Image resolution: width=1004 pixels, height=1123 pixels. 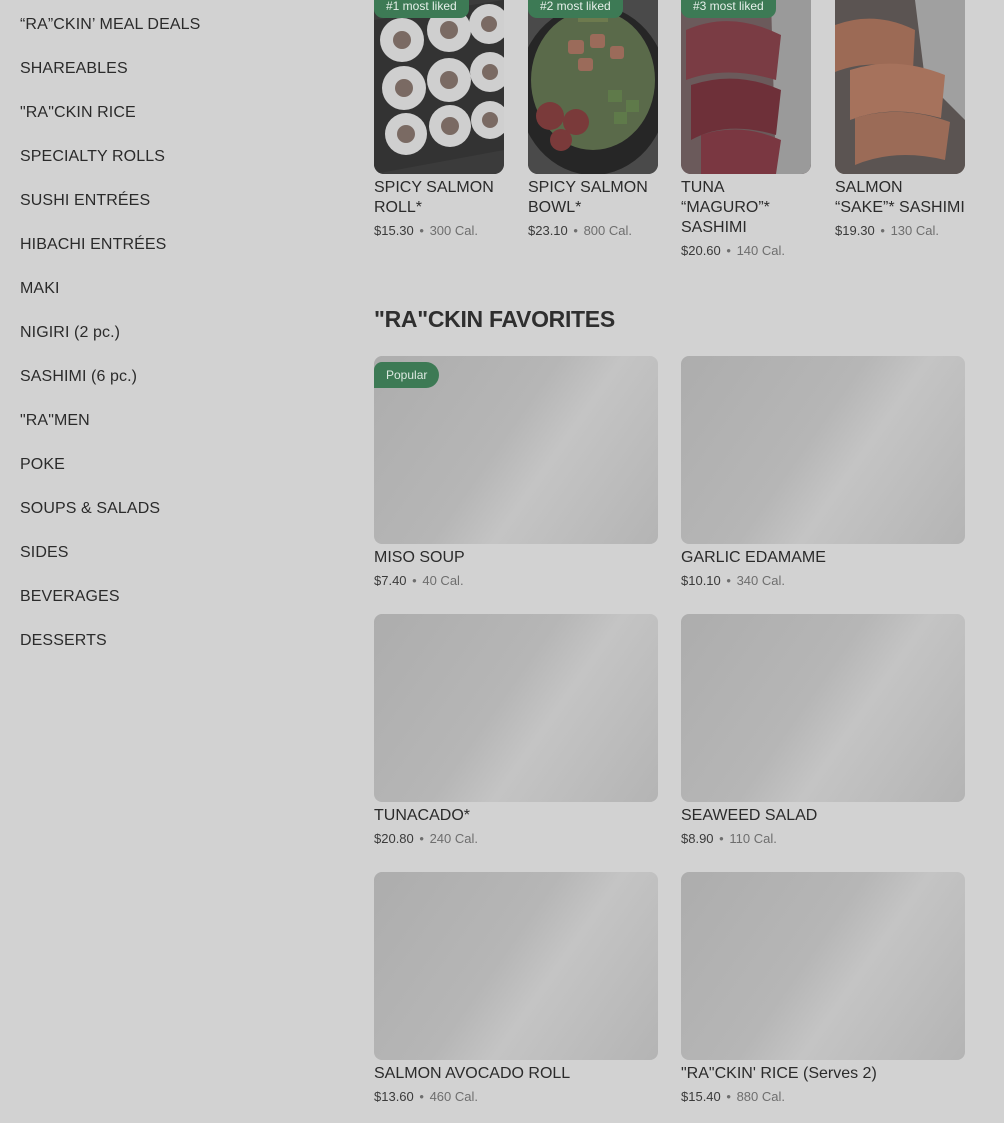 I want to click on item-name: TUNA “MAGURO”* SASHIMI, so click(x=725, y=207).